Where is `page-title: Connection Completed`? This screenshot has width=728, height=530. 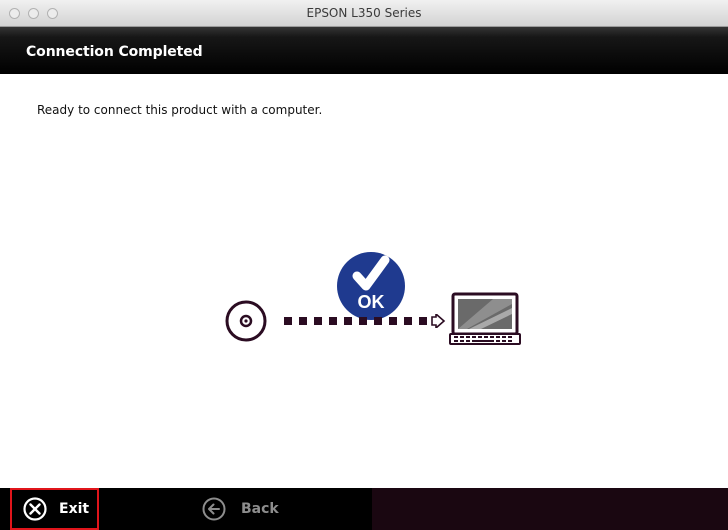
page-title: Connection Completed is located at coordinates (114, 52).